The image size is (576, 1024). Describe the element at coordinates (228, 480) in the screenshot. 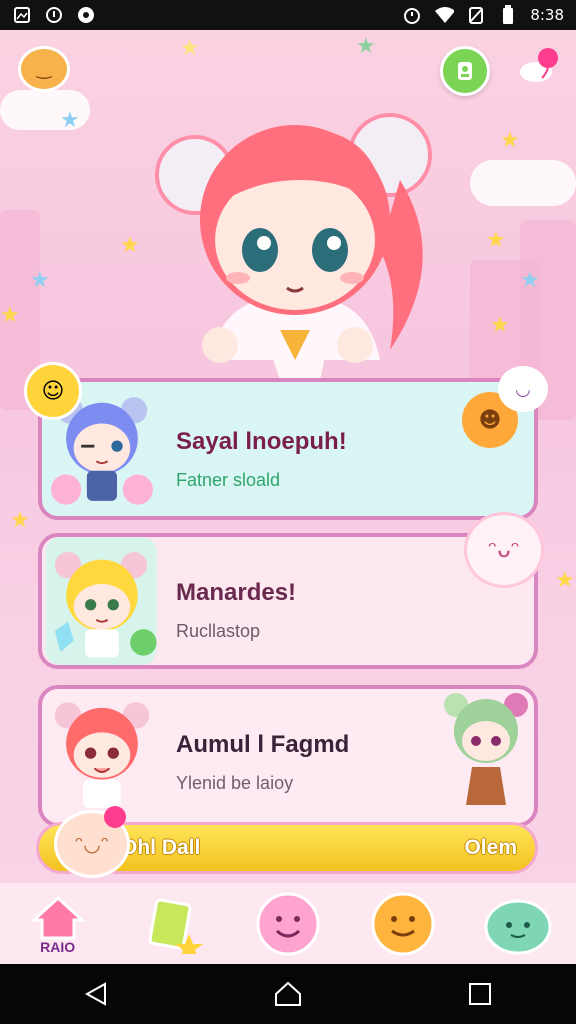

I see `card-1-subtitle: Fatner sloald` at that location.